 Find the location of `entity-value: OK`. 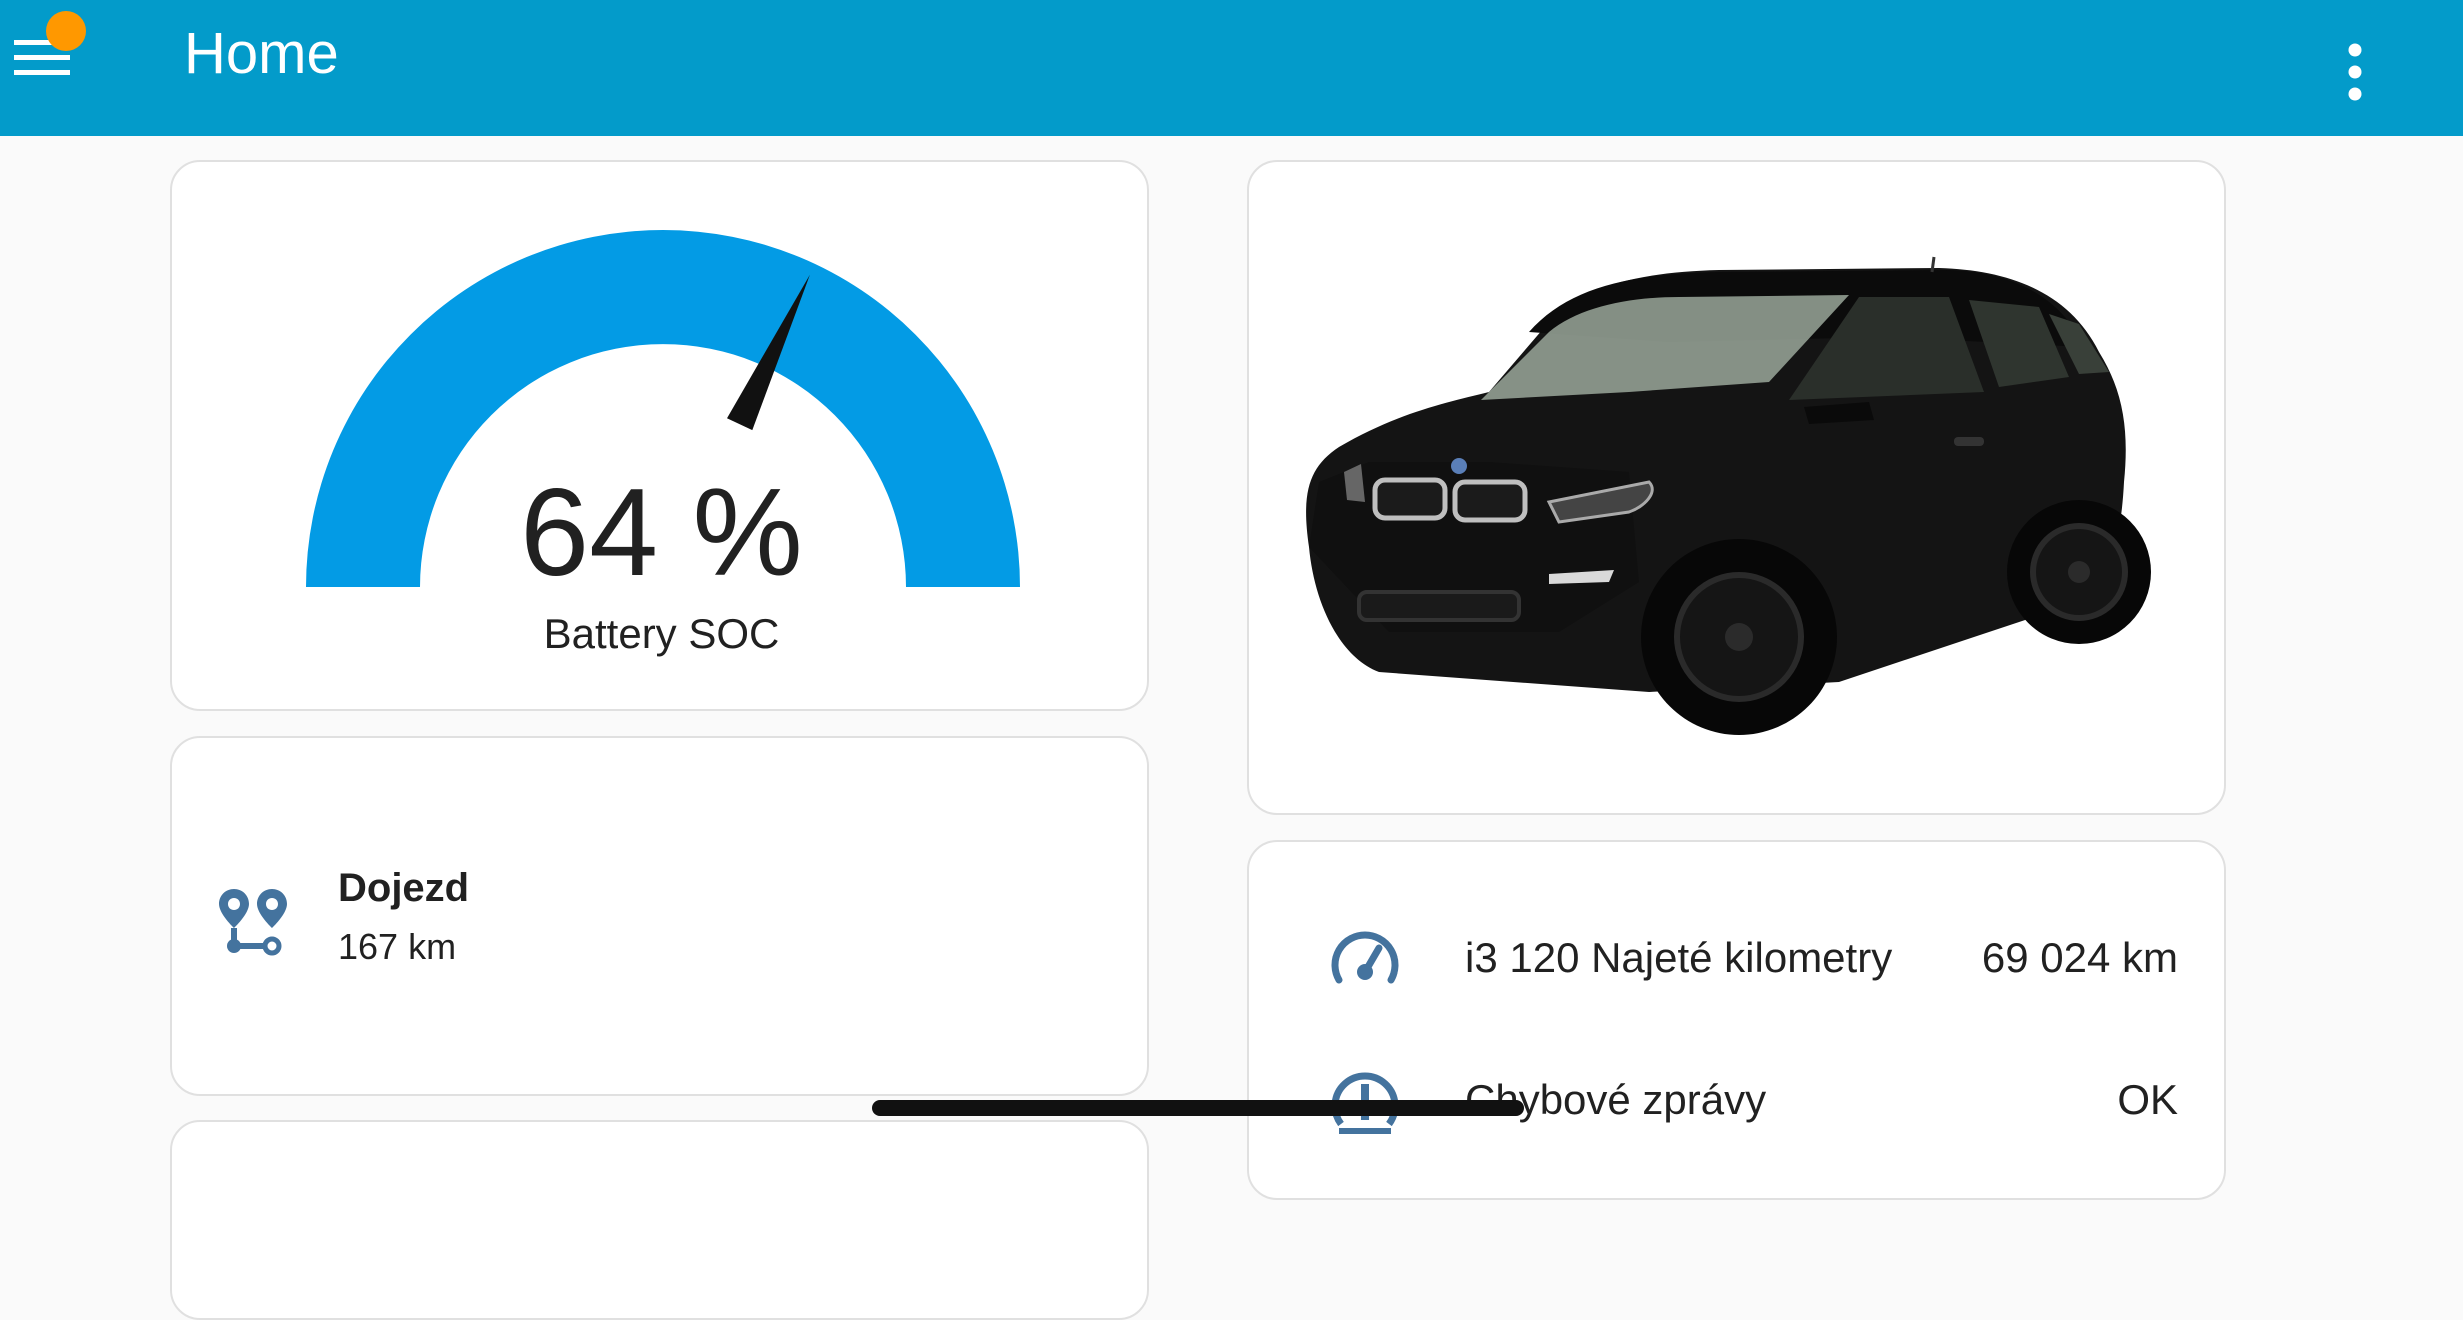

entity-value: OK is located at coordinates (2147, 1099).